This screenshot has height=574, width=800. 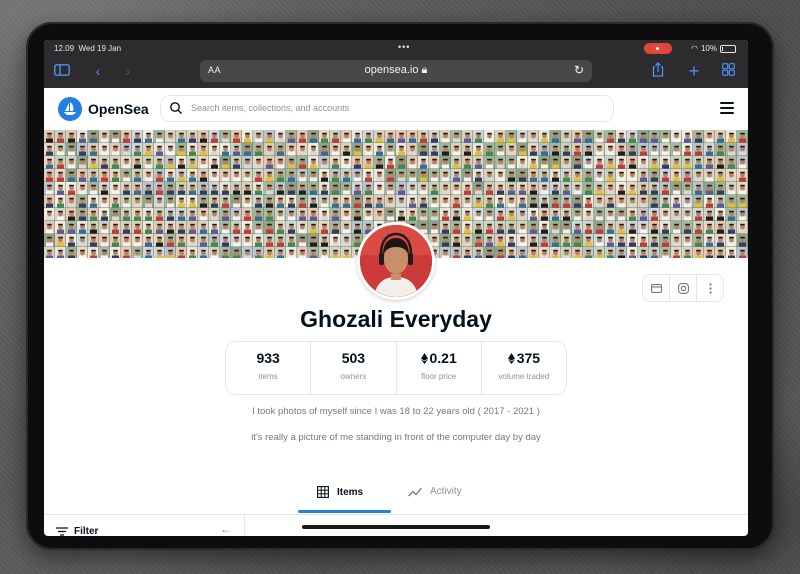 What do you see at coordinates (340, 492) in the screenshot?
I see `tab-items: Items` at bounding box center [340, 492].